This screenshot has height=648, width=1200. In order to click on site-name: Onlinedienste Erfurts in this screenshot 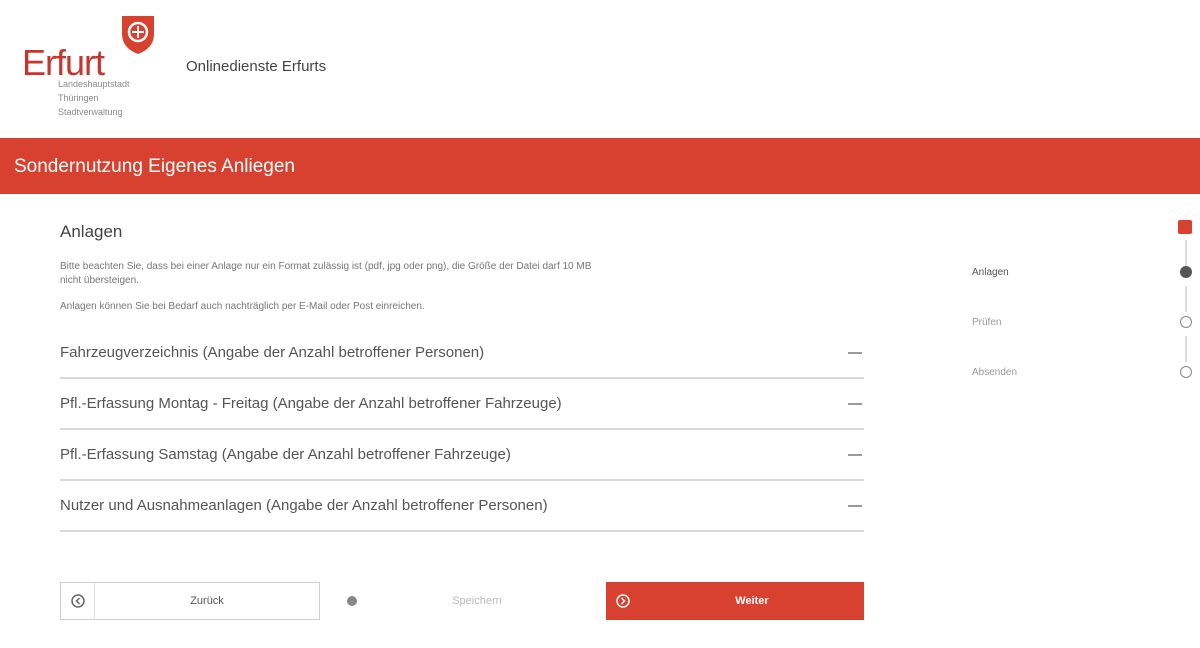, I will do `click(256, 66)`.